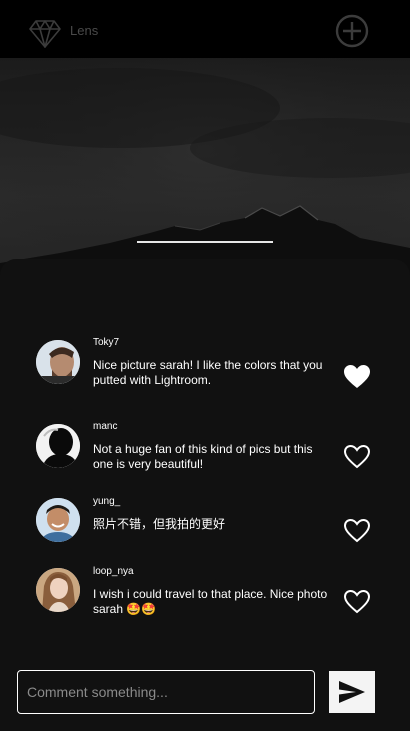 The height and width of the screenshot is (731, 410). What do you see at coordinates (205, 242) in the screenshot?
I see `sheet-drag-handle` at bounding box center [205, 242].